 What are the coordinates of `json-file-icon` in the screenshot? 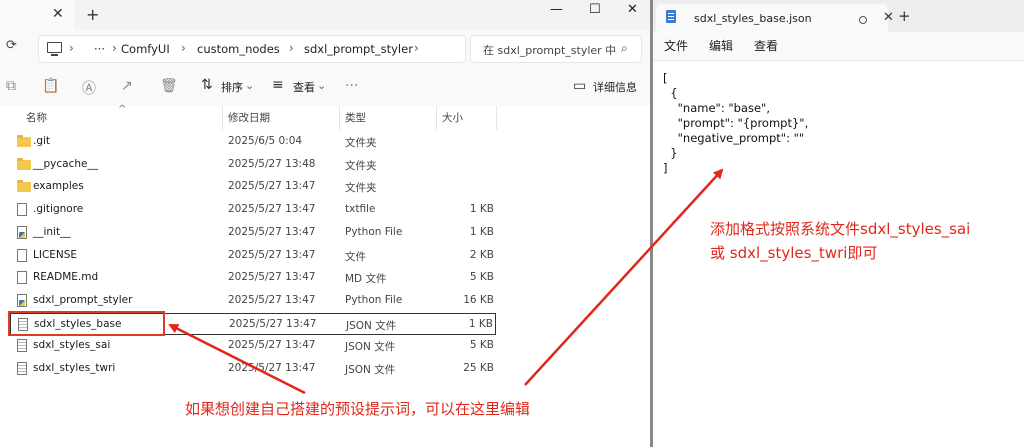 It's located at (22, 346).